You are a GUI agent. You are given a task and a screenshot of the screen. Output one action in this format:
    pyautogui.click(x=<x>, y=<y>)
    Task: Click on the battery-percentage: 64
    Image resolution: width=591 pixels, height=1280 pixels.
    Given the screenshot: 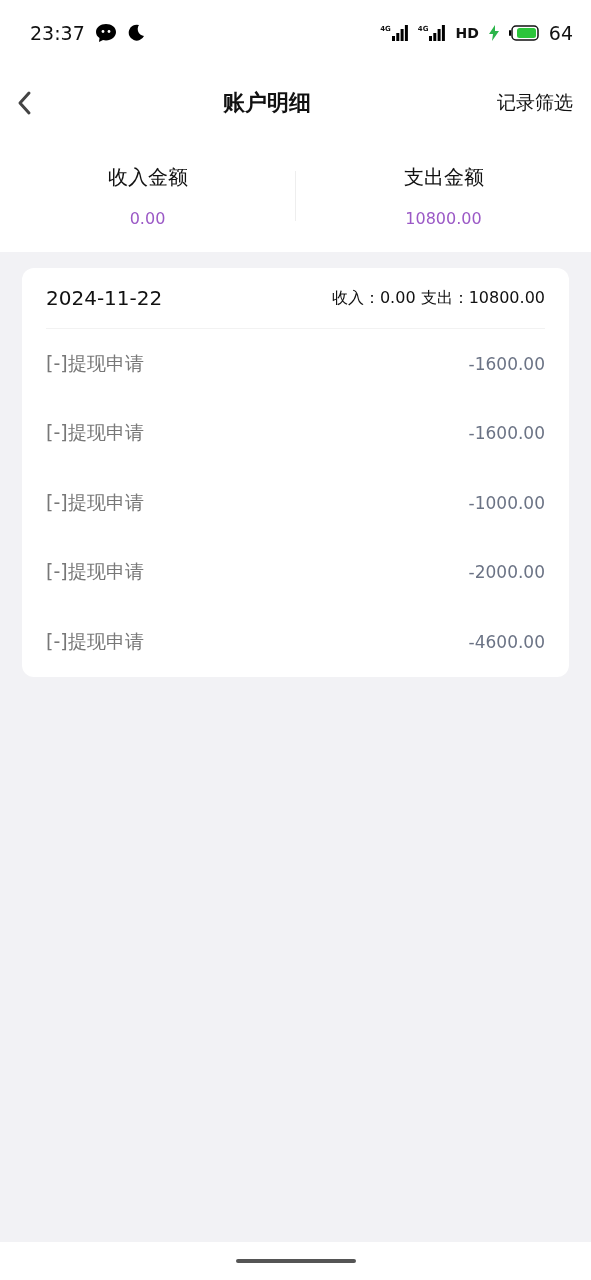 What is the action you would take?
    pyautogui.click(x=560, y=32)
    